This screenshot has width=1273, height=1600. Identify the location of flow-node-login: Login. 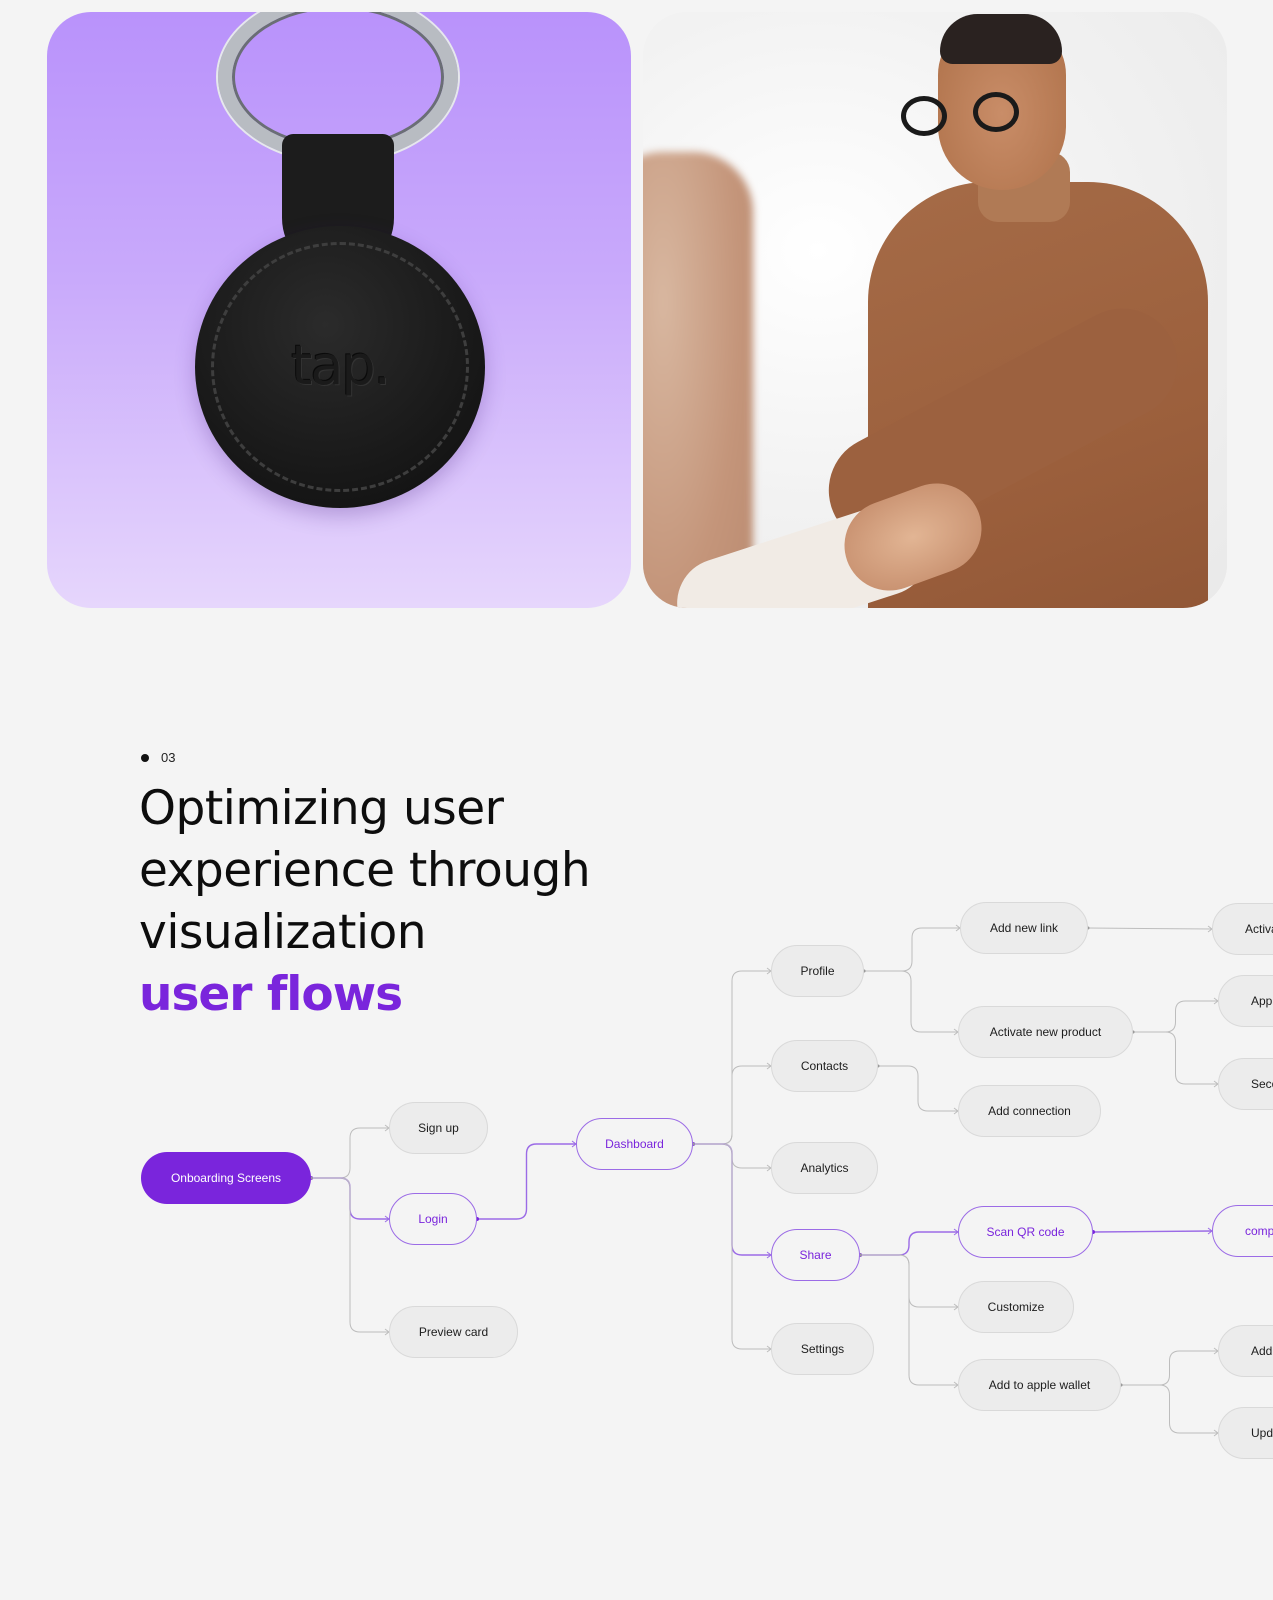
(433, 1219).